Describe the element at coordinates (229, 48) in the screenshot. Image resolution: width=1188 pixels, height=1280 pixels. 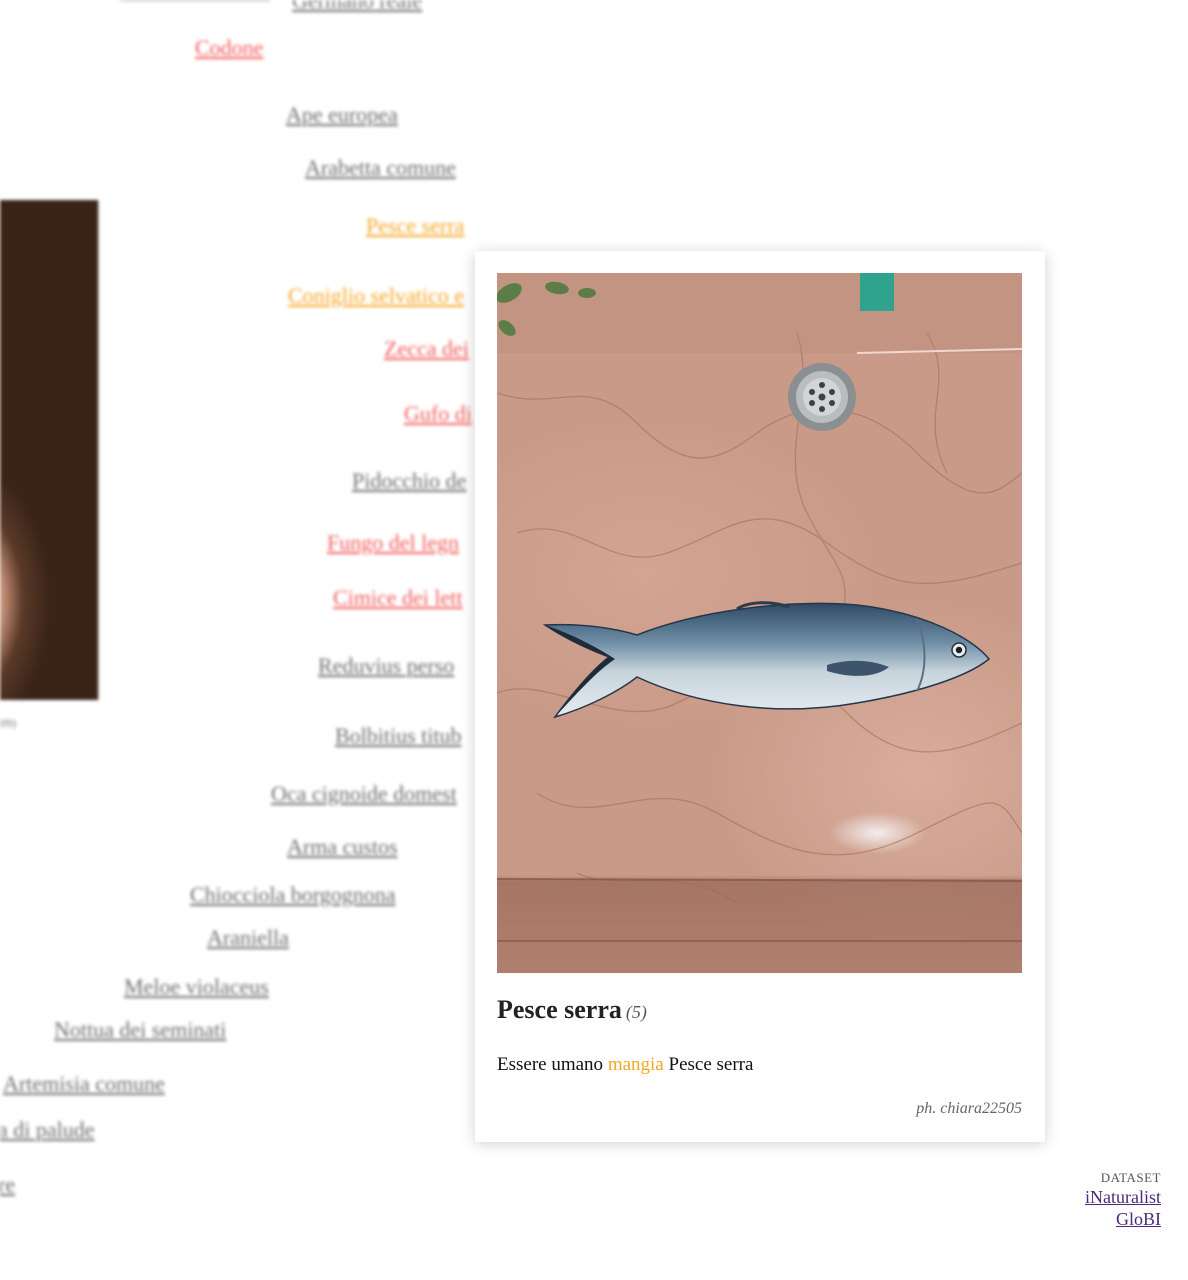
I see `bg-link-codone: Codone` at that location.